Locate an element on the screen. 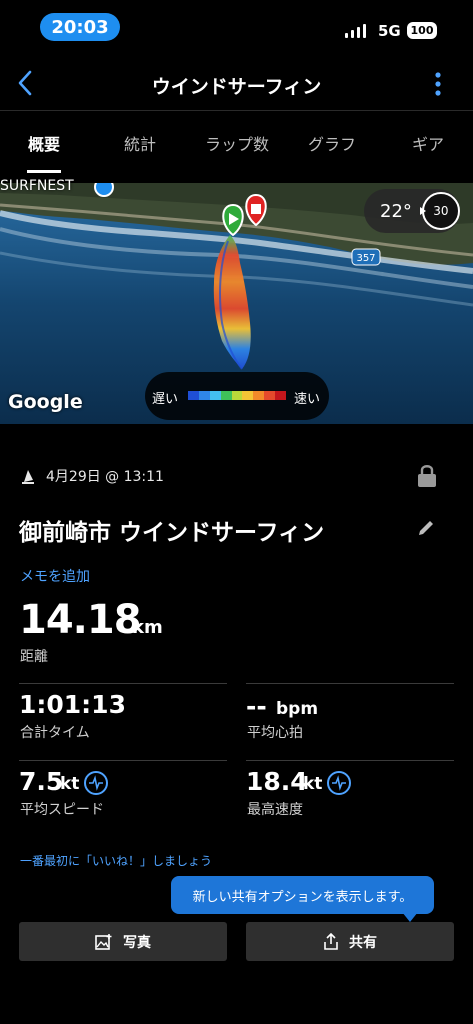 Image resolution: width=473 pixels, height=1024 pixels. more-menu-icon is located at coordinates (438, 84).